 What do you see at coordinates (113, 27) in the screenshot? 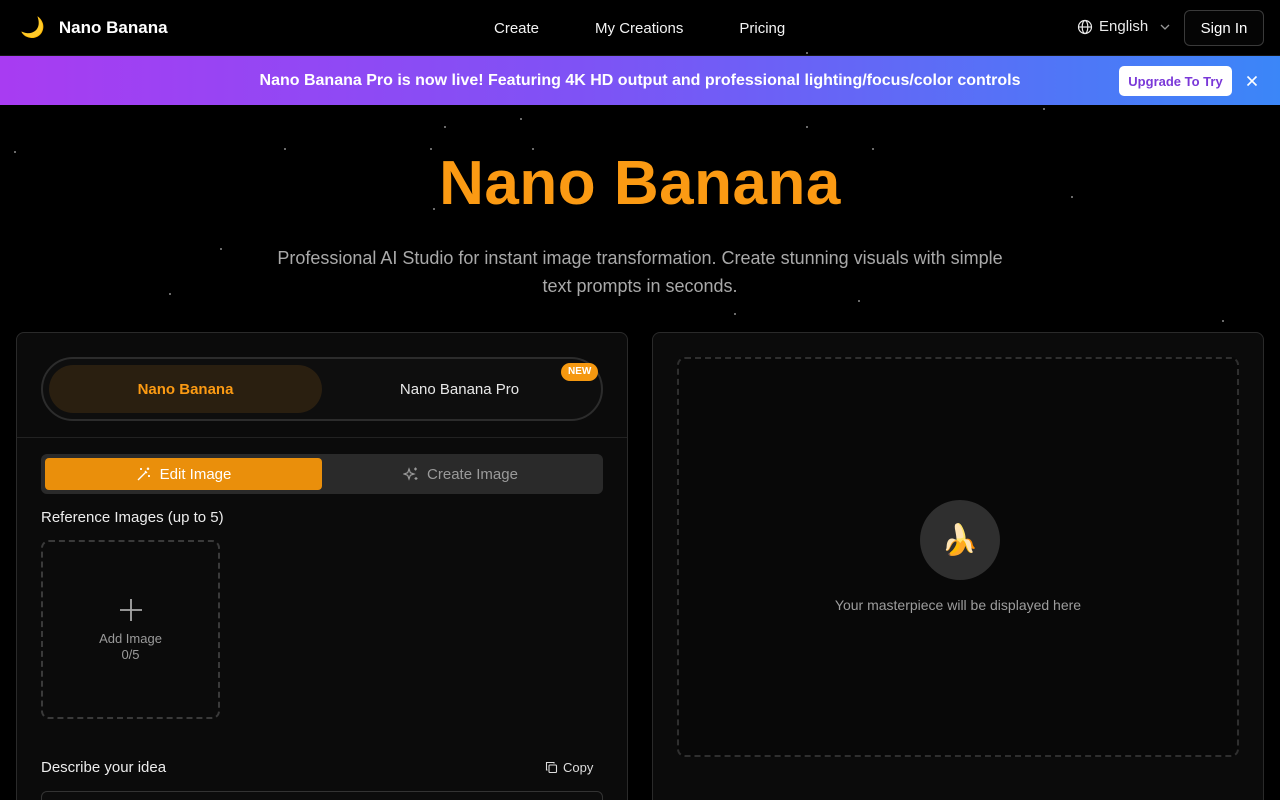
I see `brand-name: Nano Banana` at bounding box center [113, 27].